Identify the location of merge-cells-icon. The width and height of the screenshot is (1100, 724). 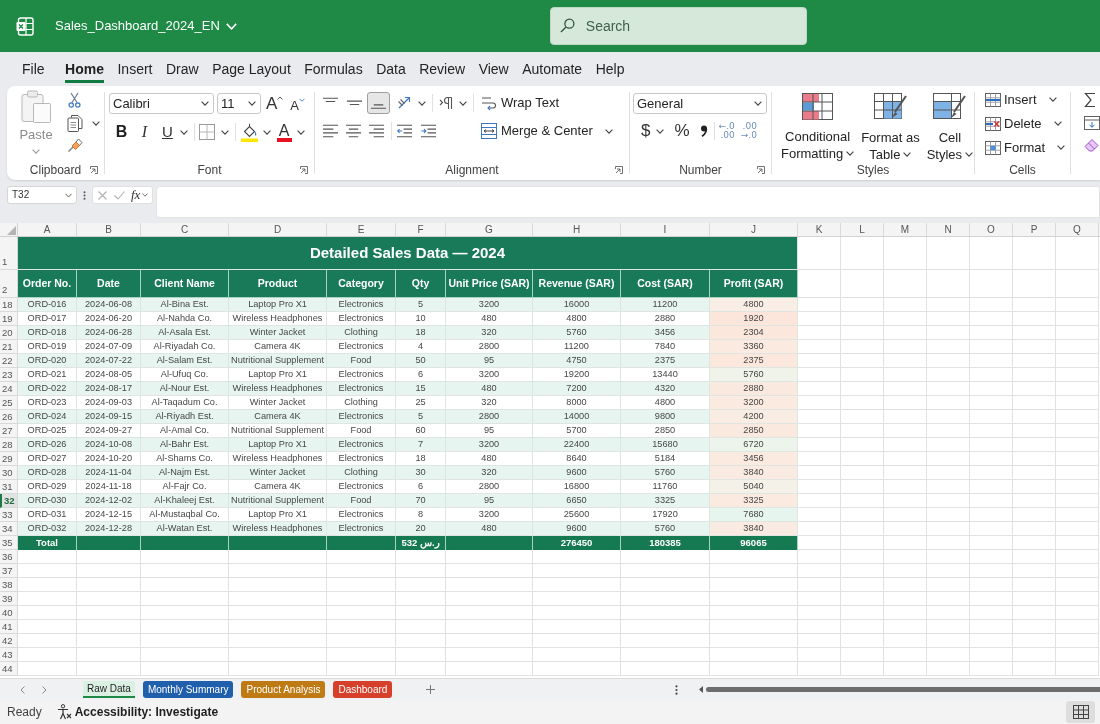
(489, 131).